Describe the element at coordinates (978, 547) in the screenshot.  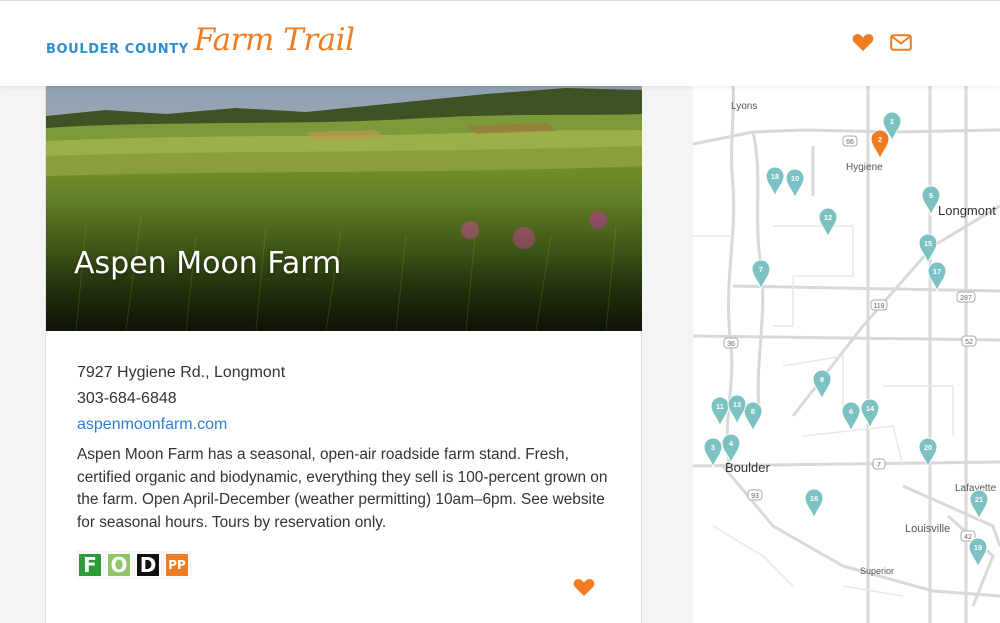
I see `map-marker-label: 19` at that location.